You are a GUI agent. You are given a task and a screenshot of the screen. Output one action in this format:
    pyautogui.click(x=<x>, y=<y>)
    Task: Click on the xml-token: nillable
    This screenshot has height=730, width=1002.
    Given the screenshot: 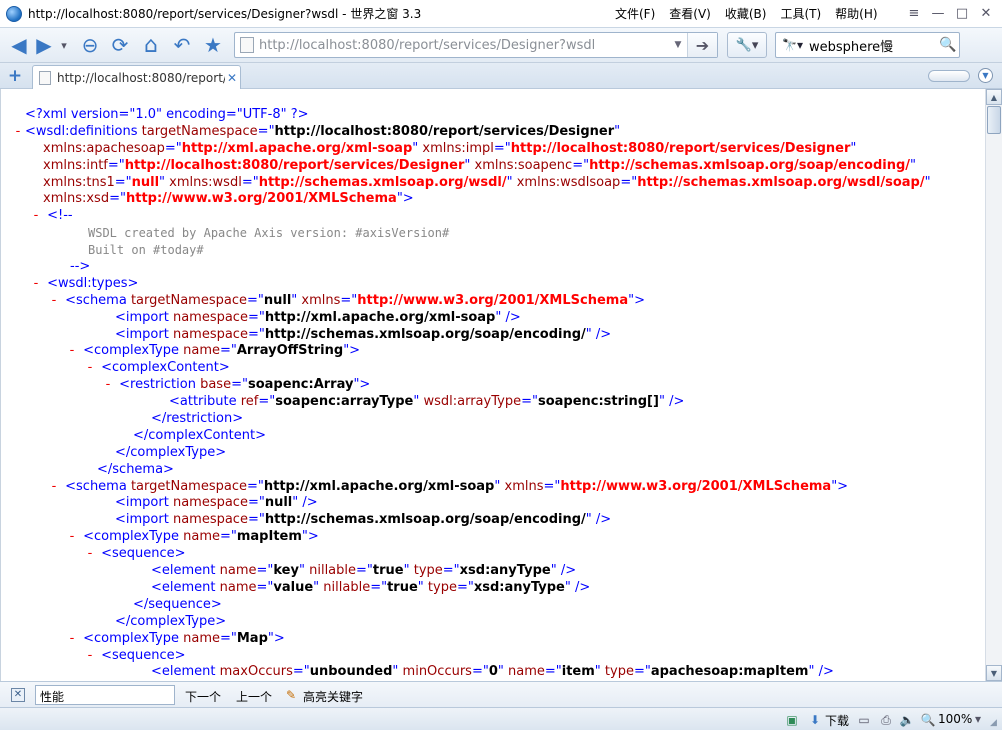 What is the action you would take?
    pyautogui.click(x=333, y=571)
    